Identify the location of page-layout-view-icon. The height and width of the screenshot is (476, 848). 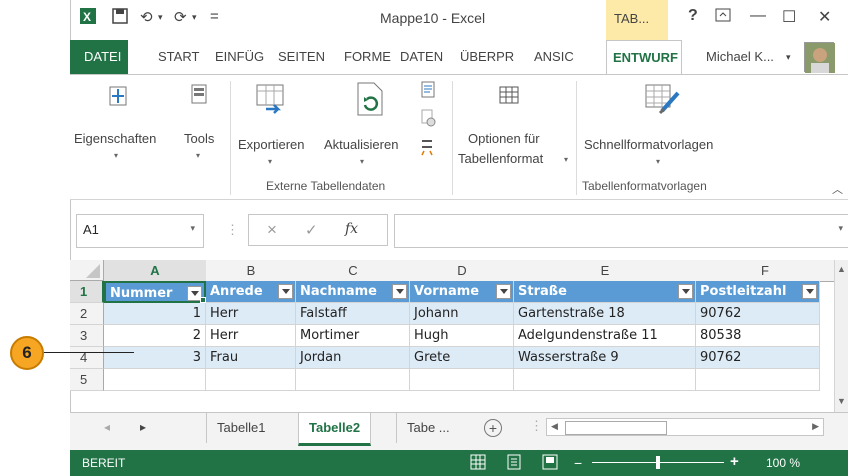
(514, 463).